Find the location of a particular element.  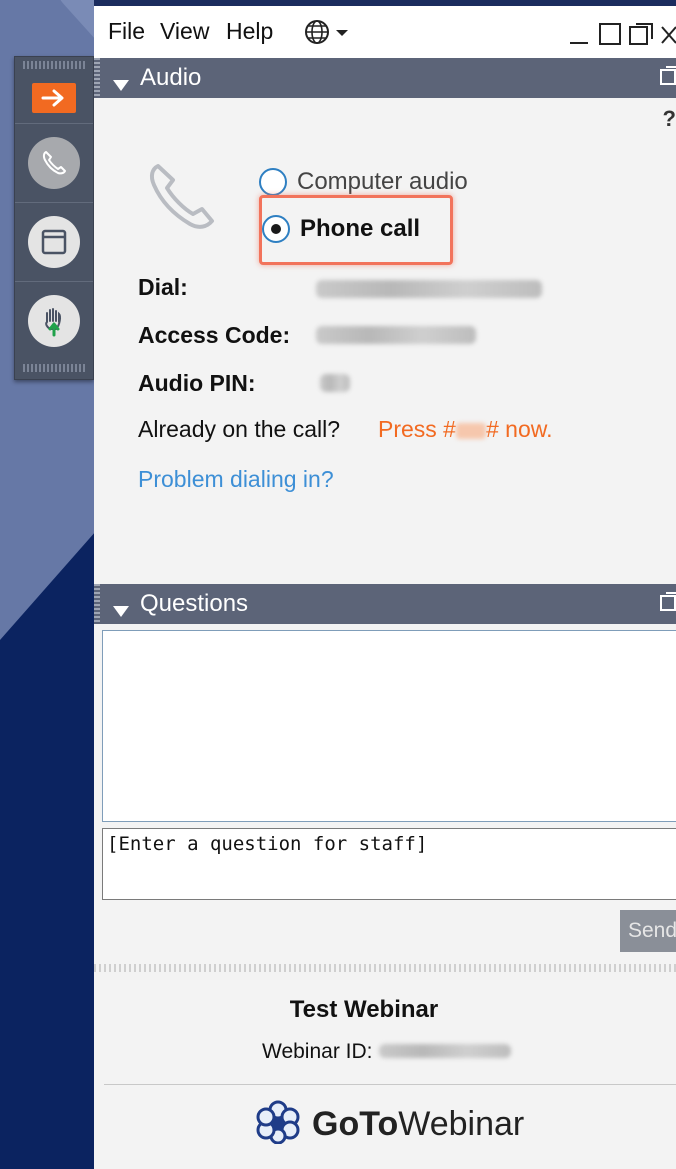

collapse-panel-button is located at coordinates (54, 98).